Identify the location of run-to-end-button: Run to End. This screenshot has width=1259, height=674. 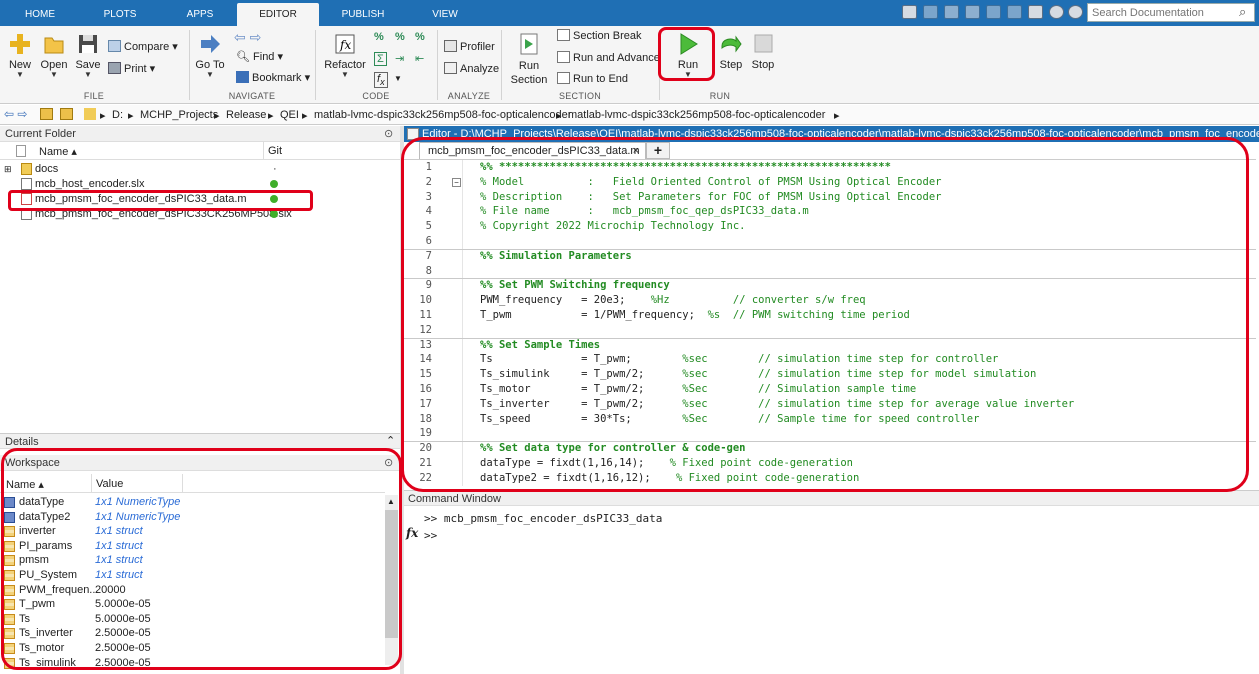
(592, 78).